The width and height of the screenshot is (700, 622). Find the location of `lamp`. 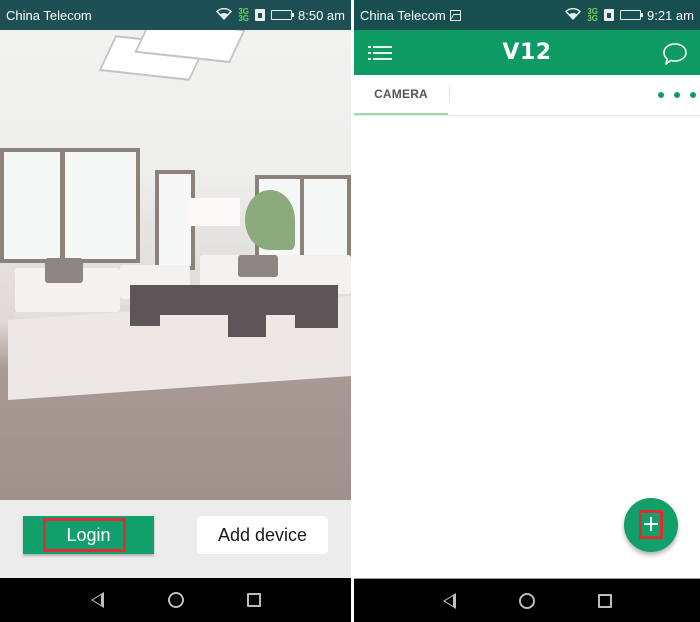

lamp is located at coordinates (214, 212).